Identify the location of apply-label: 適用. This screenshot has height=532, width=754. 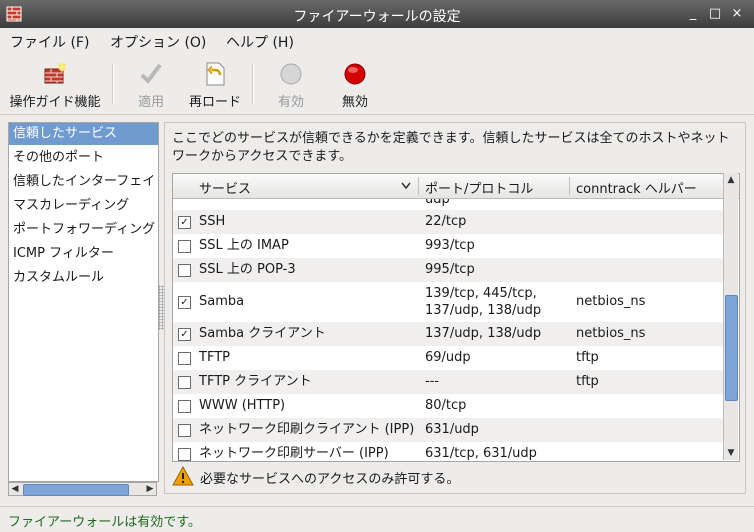
(150, 102).